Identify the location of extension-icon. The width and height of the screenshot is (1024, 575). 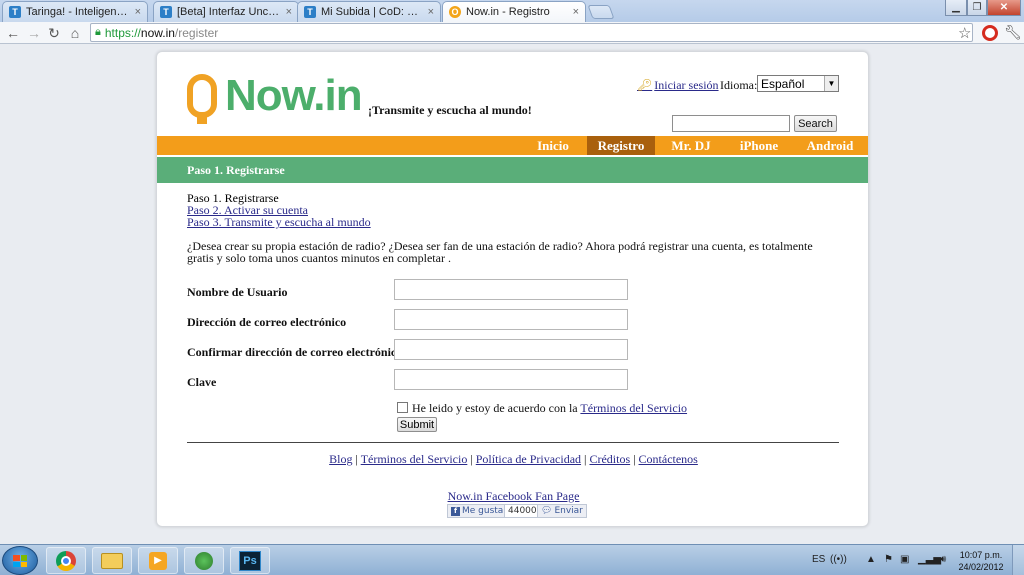
(990, 33).